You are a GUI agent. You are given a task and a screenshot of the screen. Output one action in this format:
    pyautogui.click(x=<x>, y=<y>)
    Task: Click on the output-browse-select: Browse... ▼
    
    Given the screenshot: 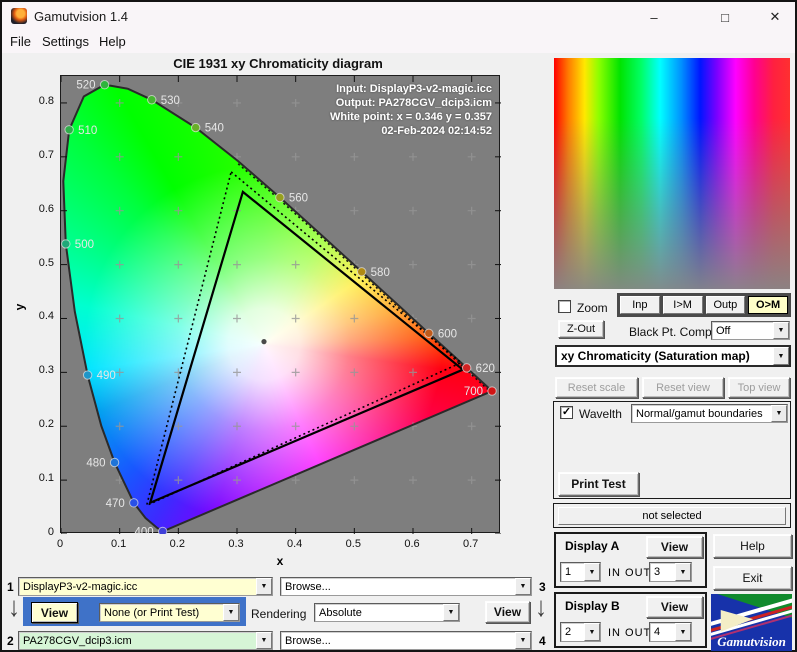 What is the action you would take?
    pyautogui.click(x=406, y=640)
    